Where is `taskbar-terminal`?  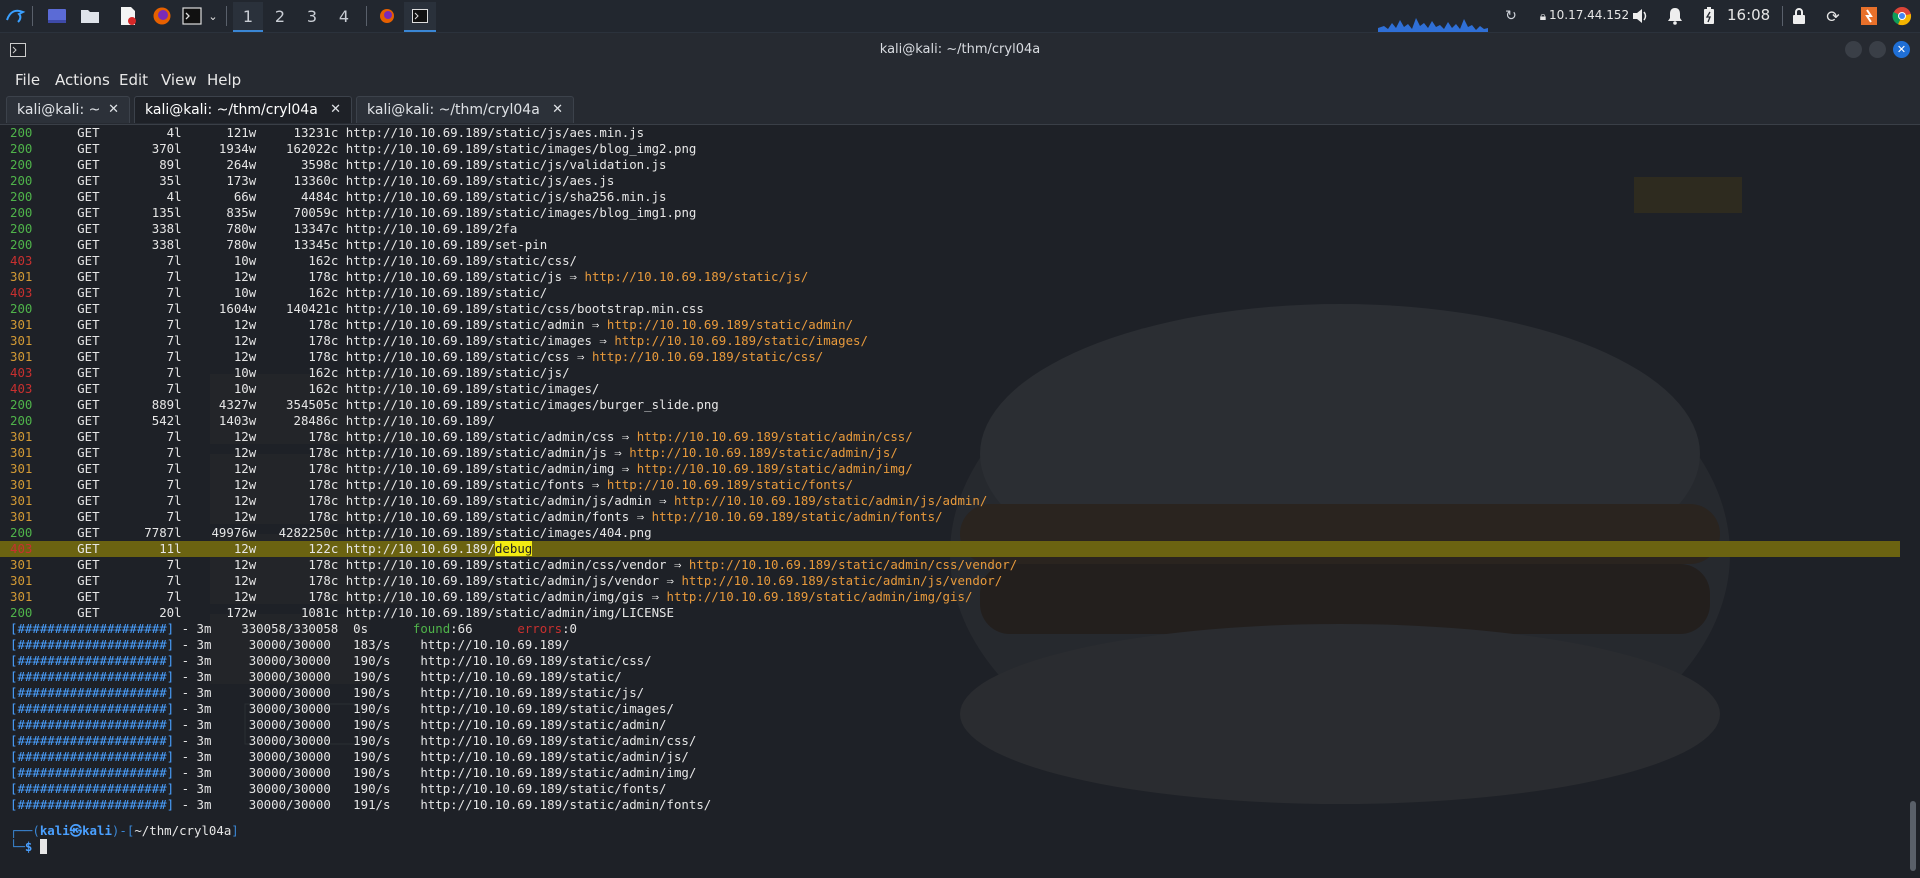 taskbar-terminal is located at coordinates (420, 17).